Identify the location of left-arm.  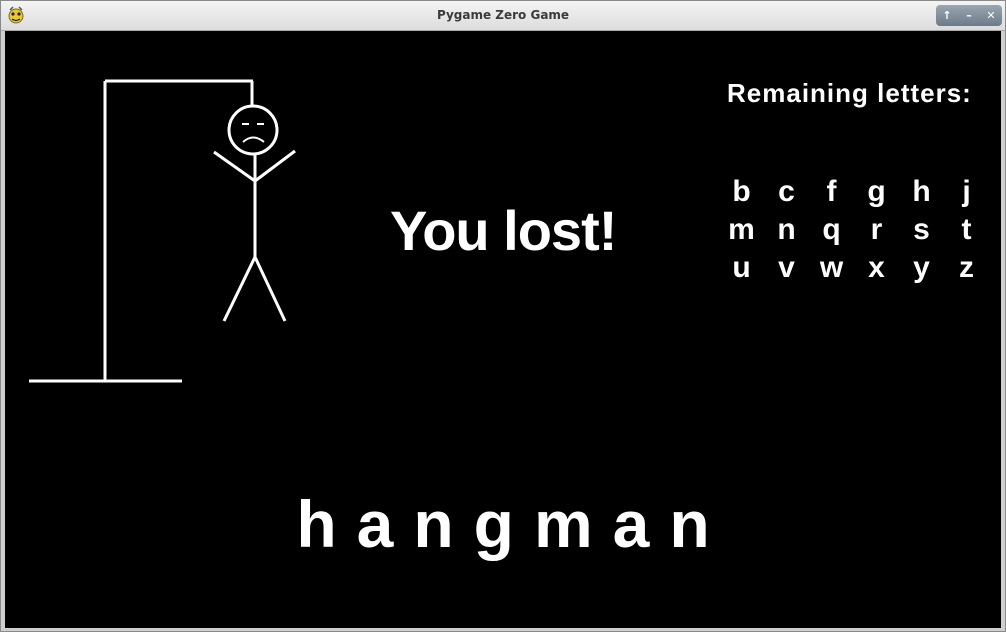
(234, 166).